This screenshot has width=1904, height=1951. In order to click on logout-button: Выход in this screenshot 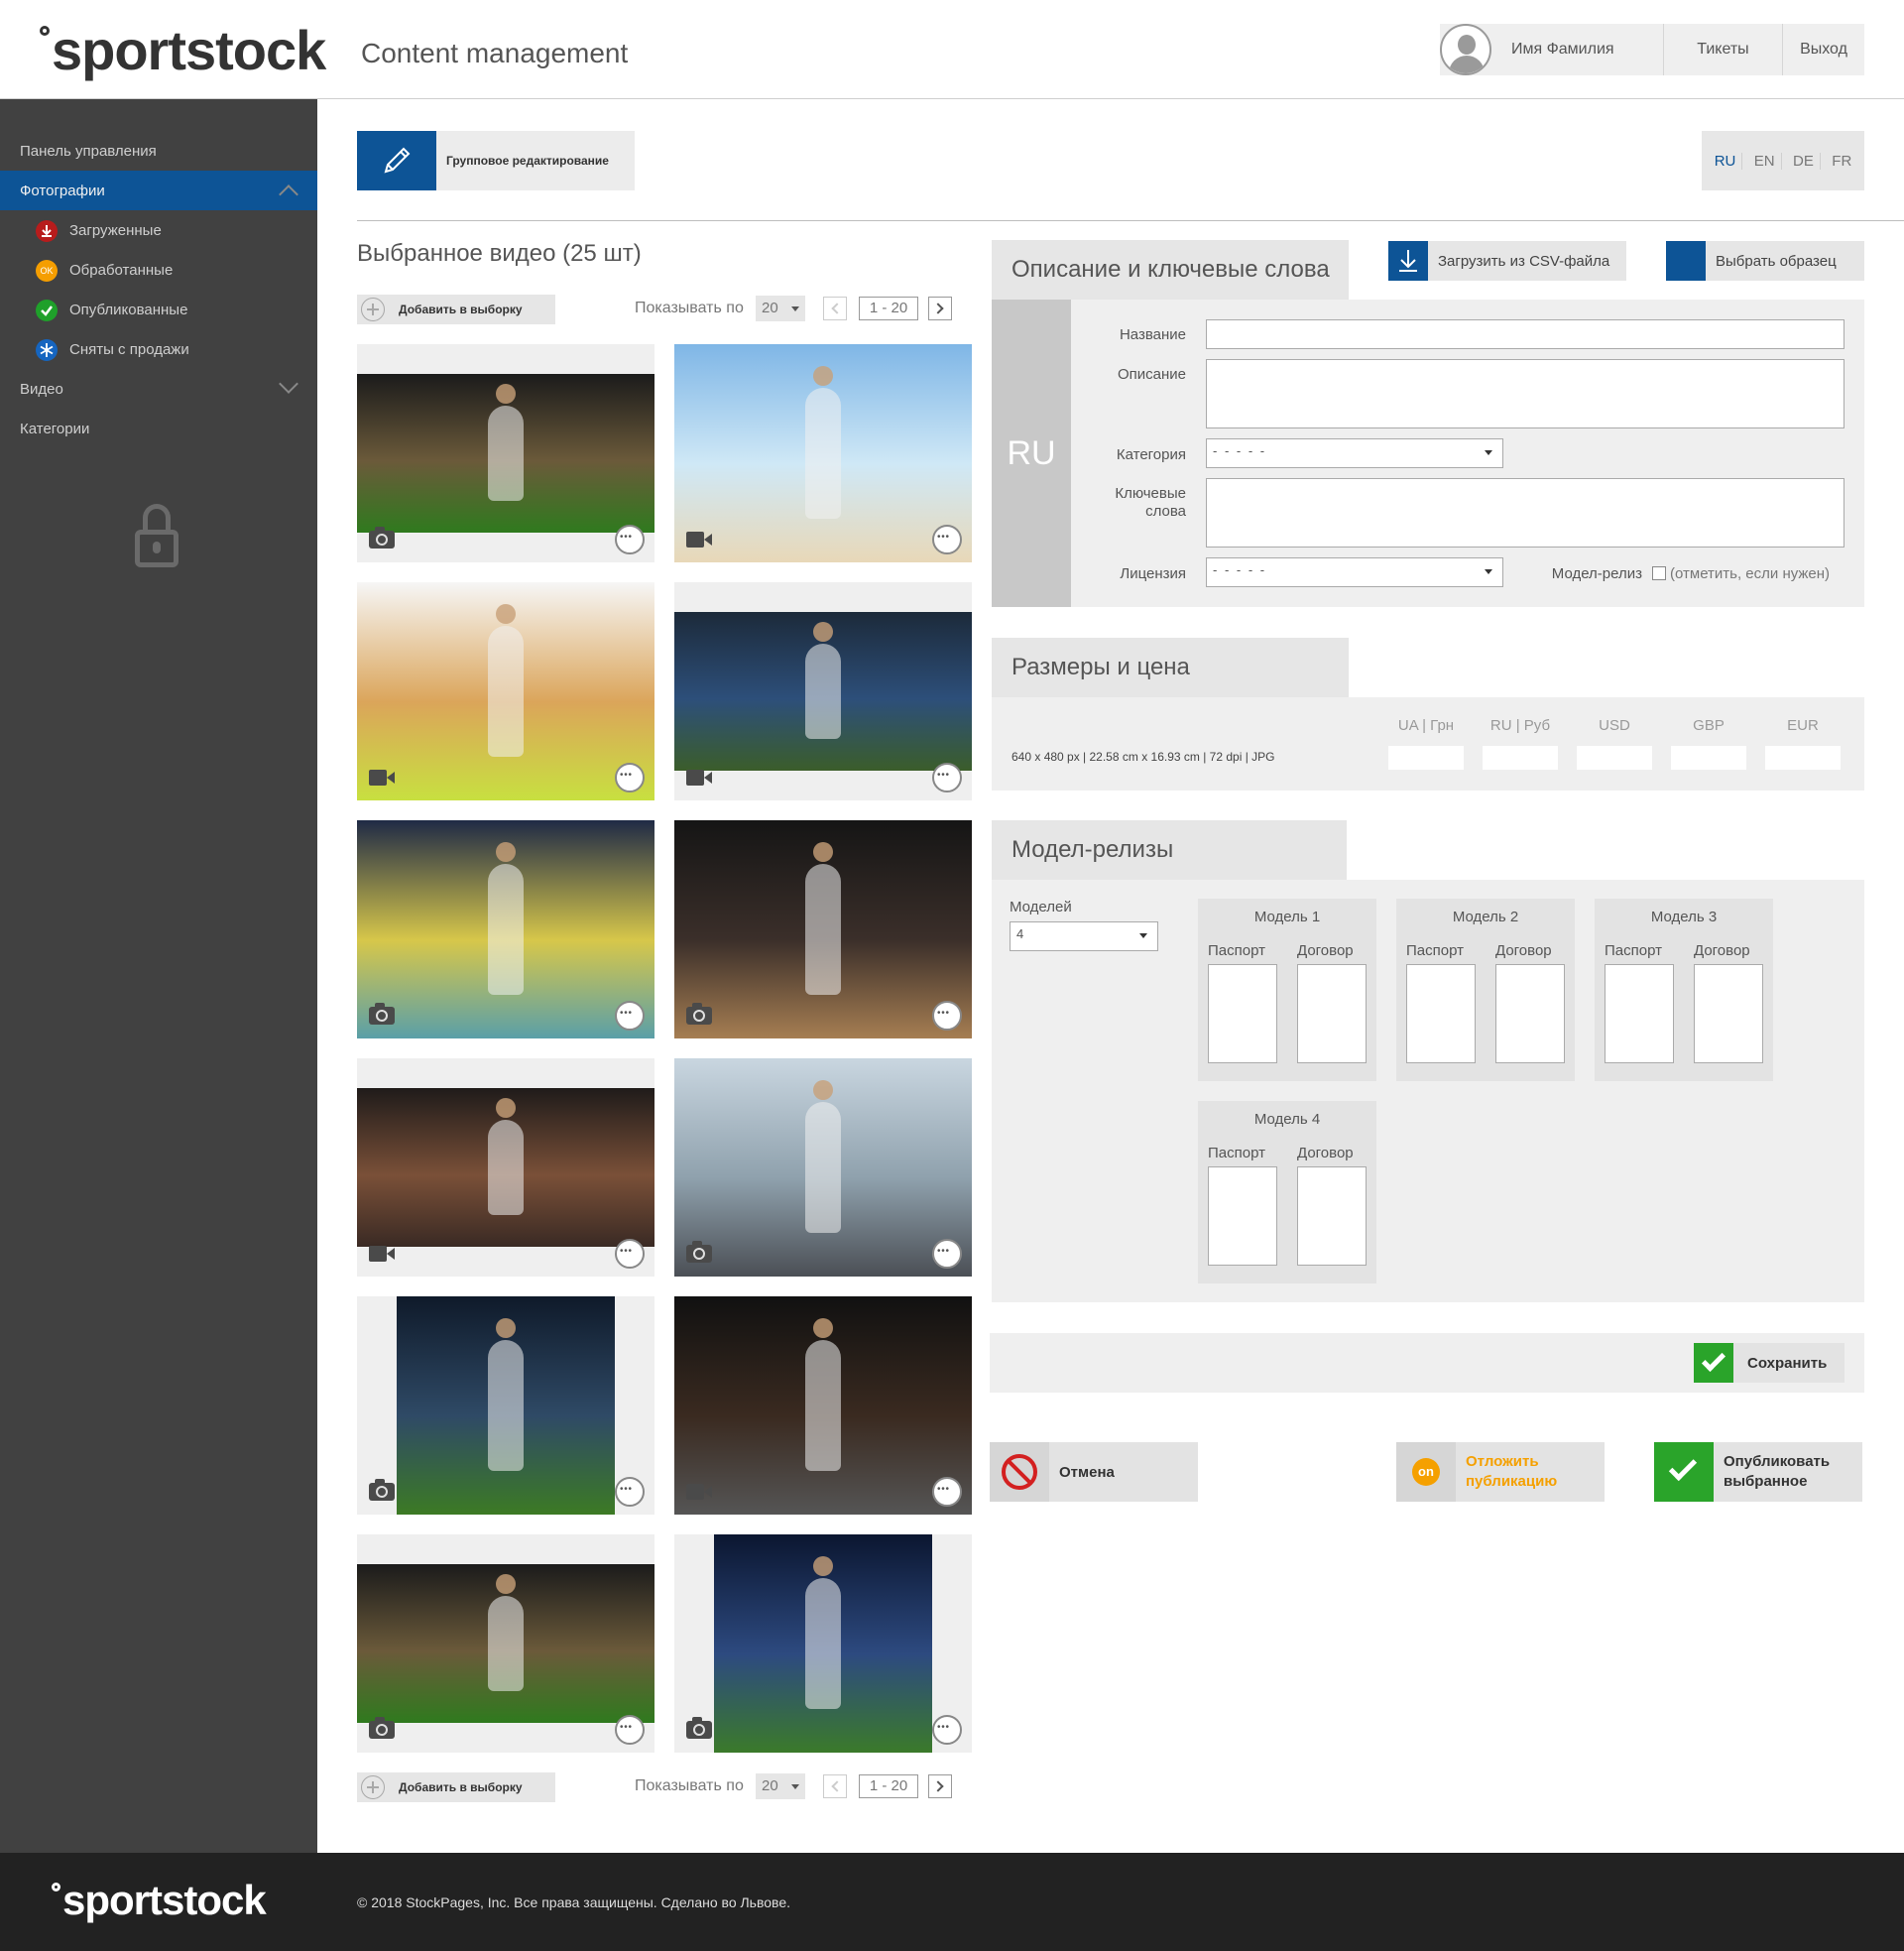, I will do `click(1823, 49)`.